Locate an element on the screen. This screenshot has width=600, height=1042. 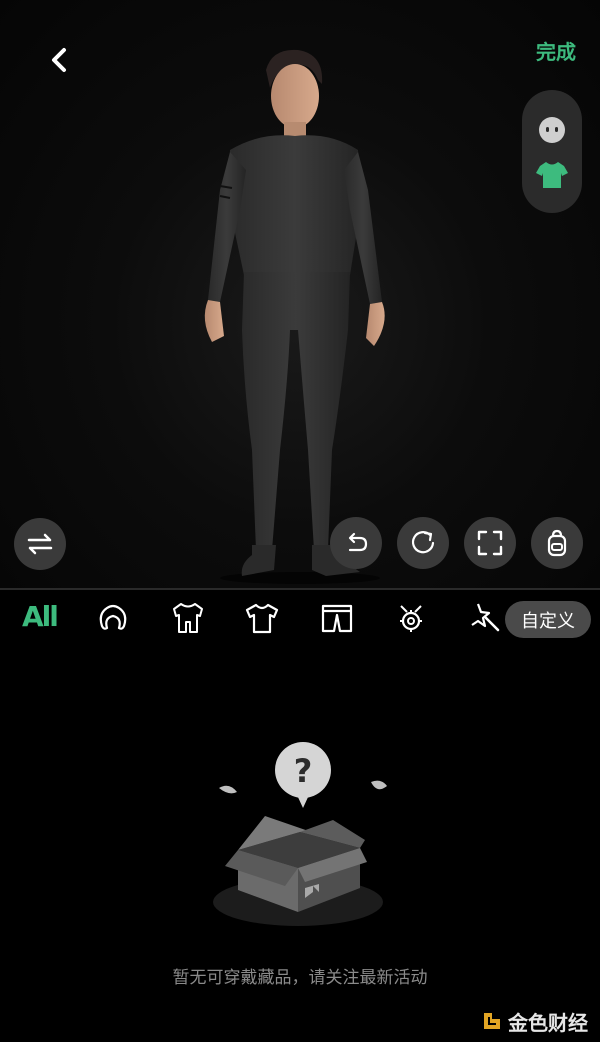
fullscreen-icon is located at coordinates (490, 543).